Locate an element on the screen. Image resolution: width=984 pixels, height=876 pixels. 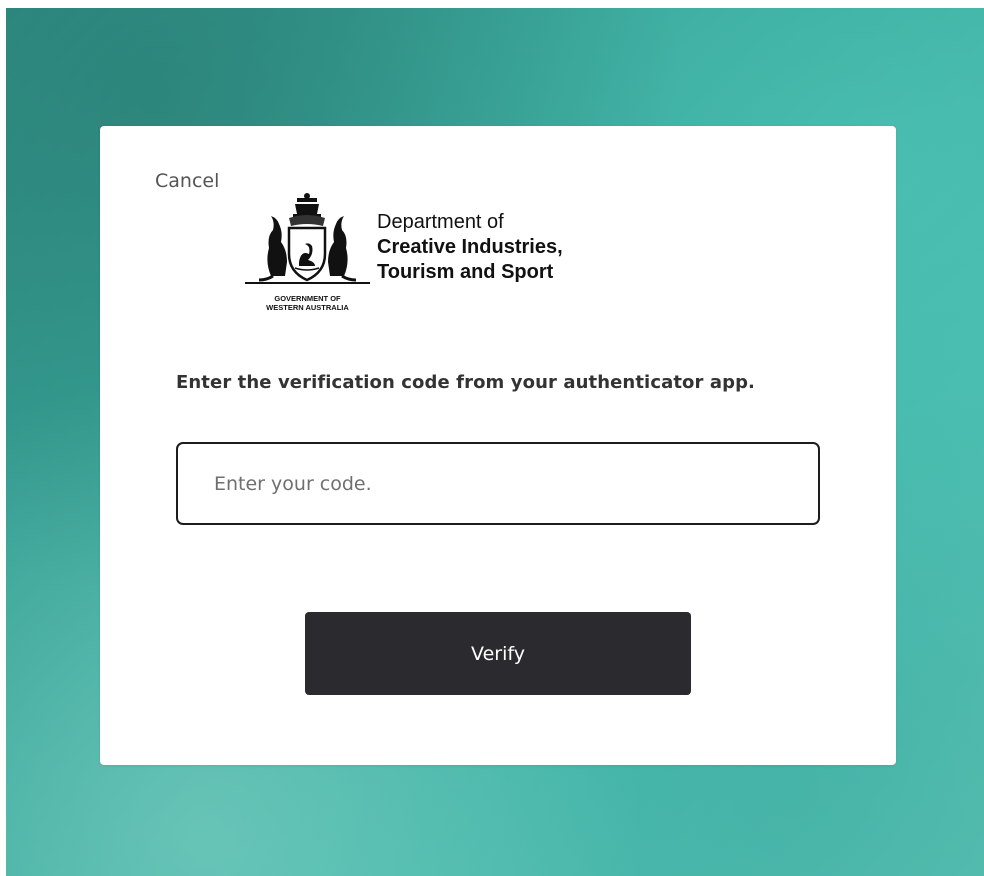
dept-line-1: Department of is located at coordinates (440, 222).